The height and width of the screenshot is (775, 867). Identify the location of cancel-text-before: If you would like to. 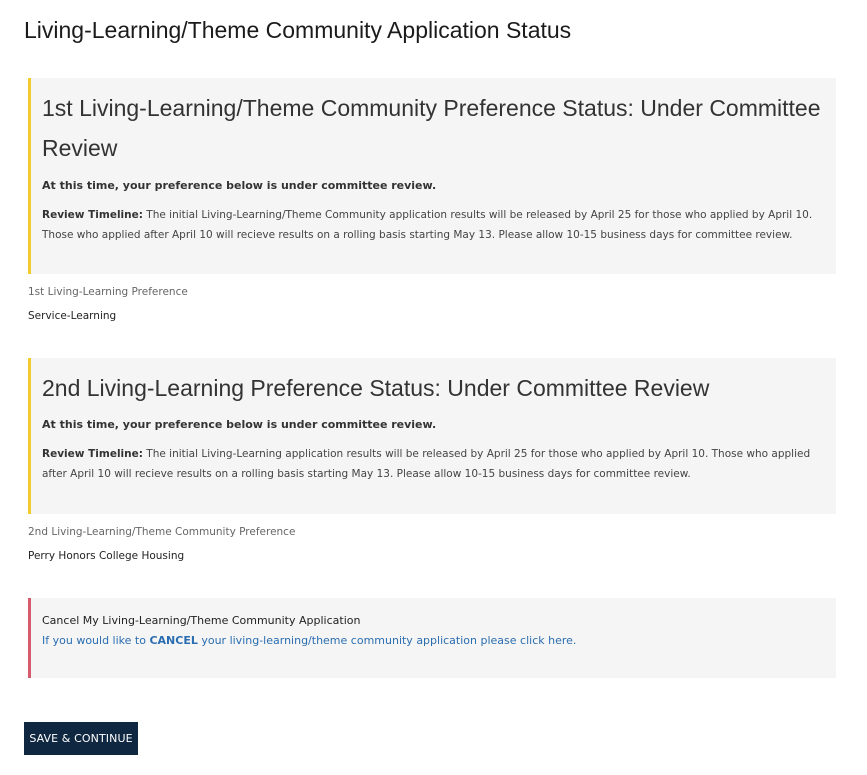
(96, 640).